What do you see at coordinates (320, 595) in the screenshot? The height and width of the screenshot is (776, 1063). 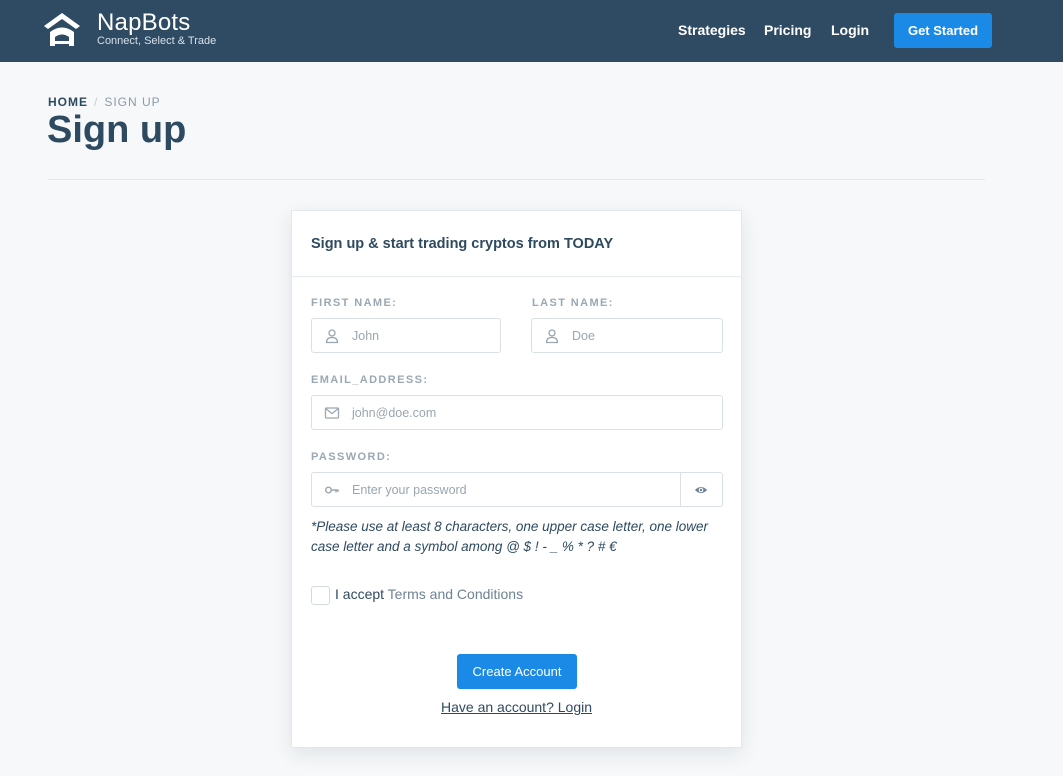 I see `accept-terms-checkbox` at bounding box center [320, 595].